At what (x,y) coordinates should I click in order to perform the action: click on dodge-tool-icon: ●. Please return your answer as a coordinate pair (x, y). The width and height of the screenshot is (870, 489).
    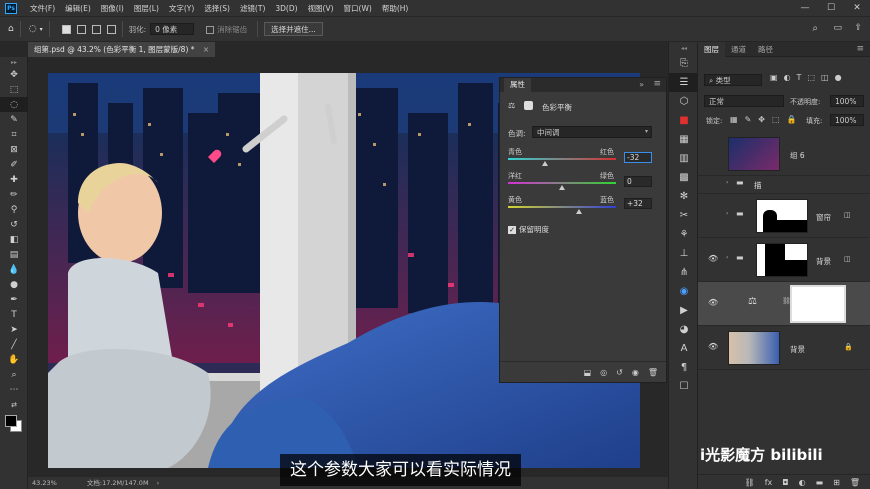
    Looking at the image, I should click on (14, 284).